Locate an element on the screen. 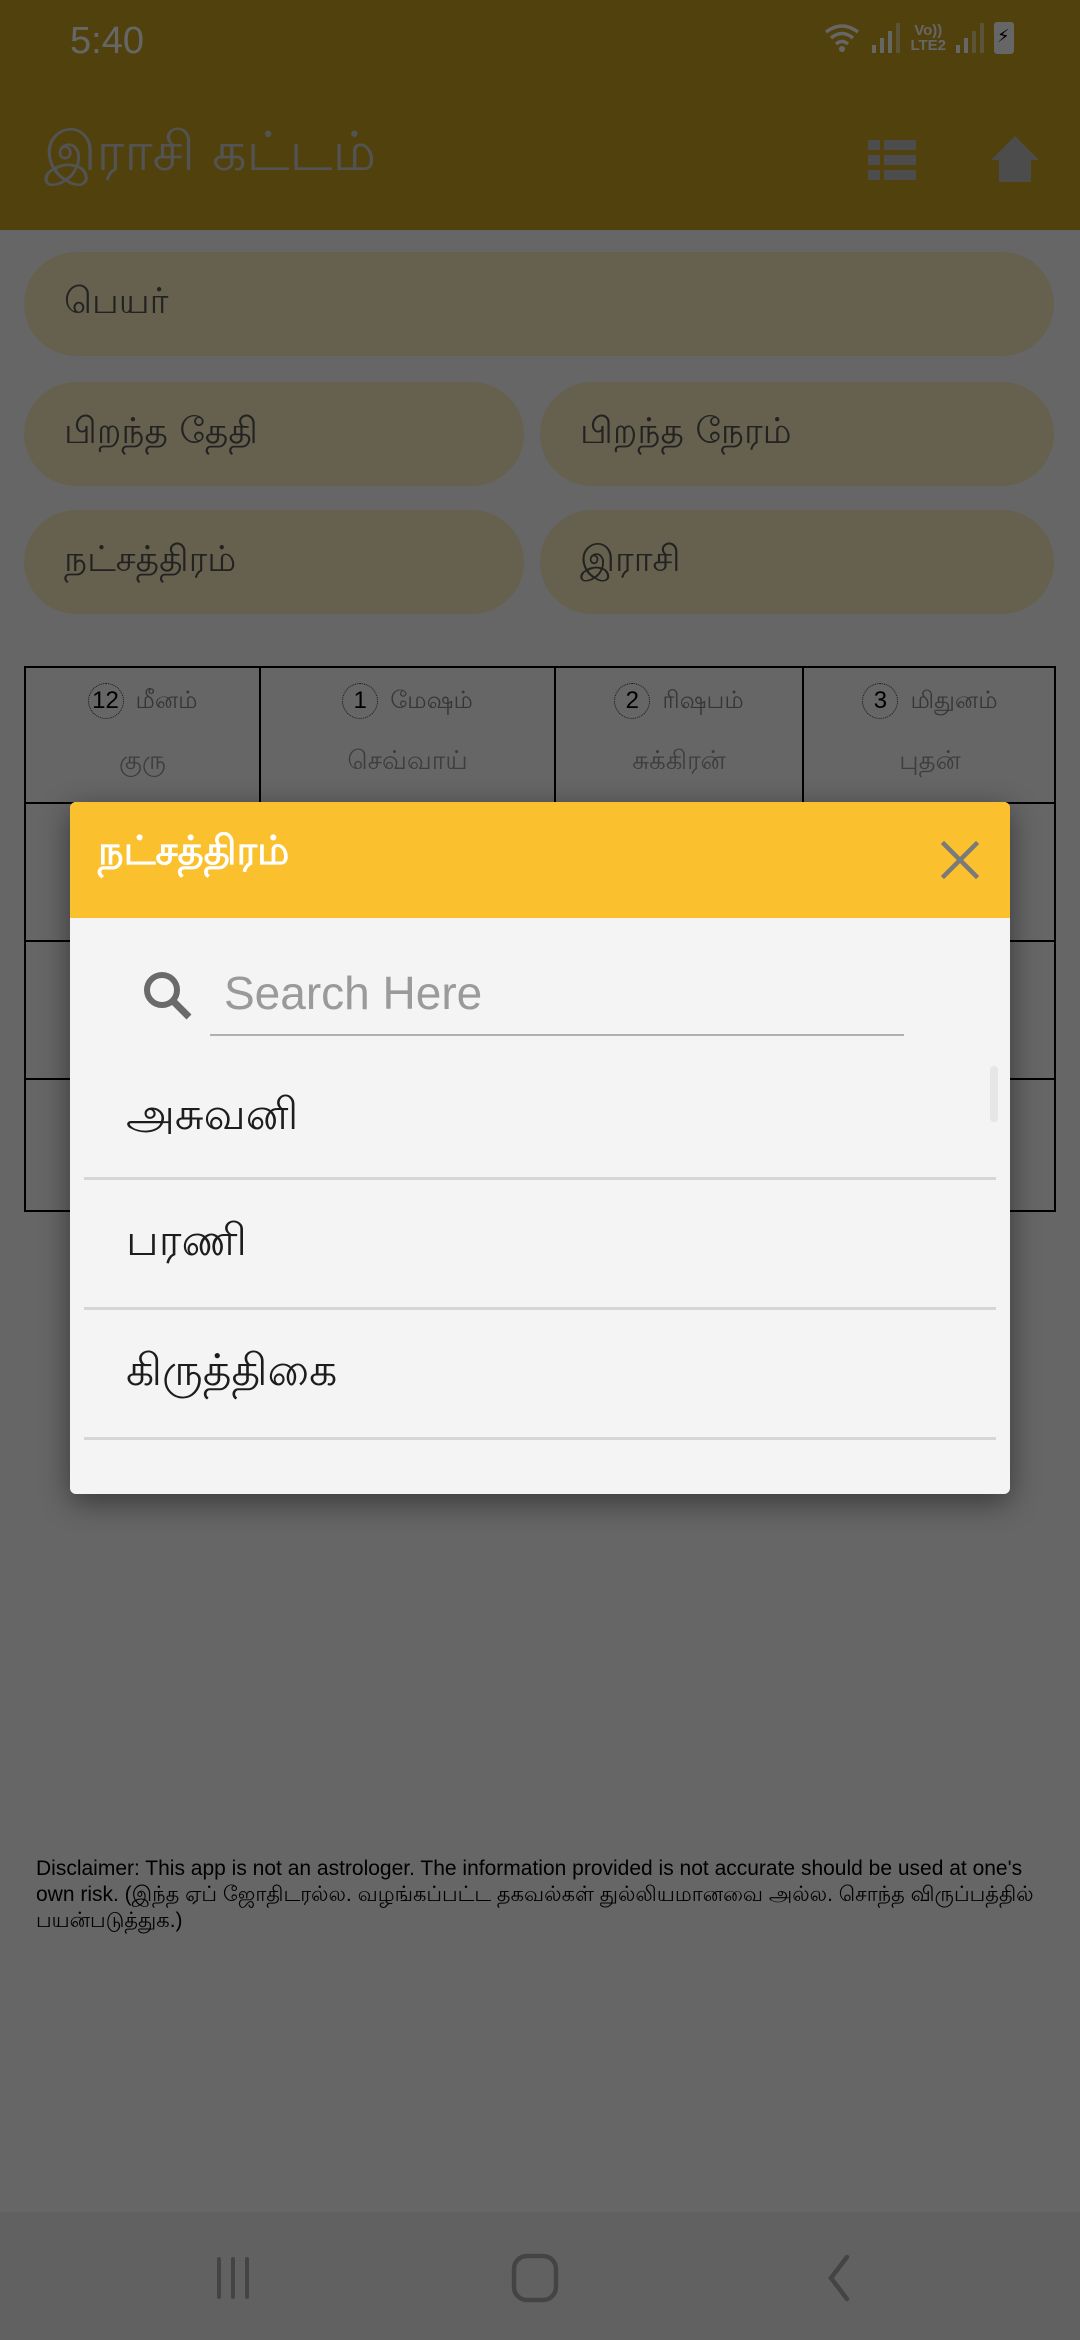  list-scrollbar is located at coordinates (994, 1094).